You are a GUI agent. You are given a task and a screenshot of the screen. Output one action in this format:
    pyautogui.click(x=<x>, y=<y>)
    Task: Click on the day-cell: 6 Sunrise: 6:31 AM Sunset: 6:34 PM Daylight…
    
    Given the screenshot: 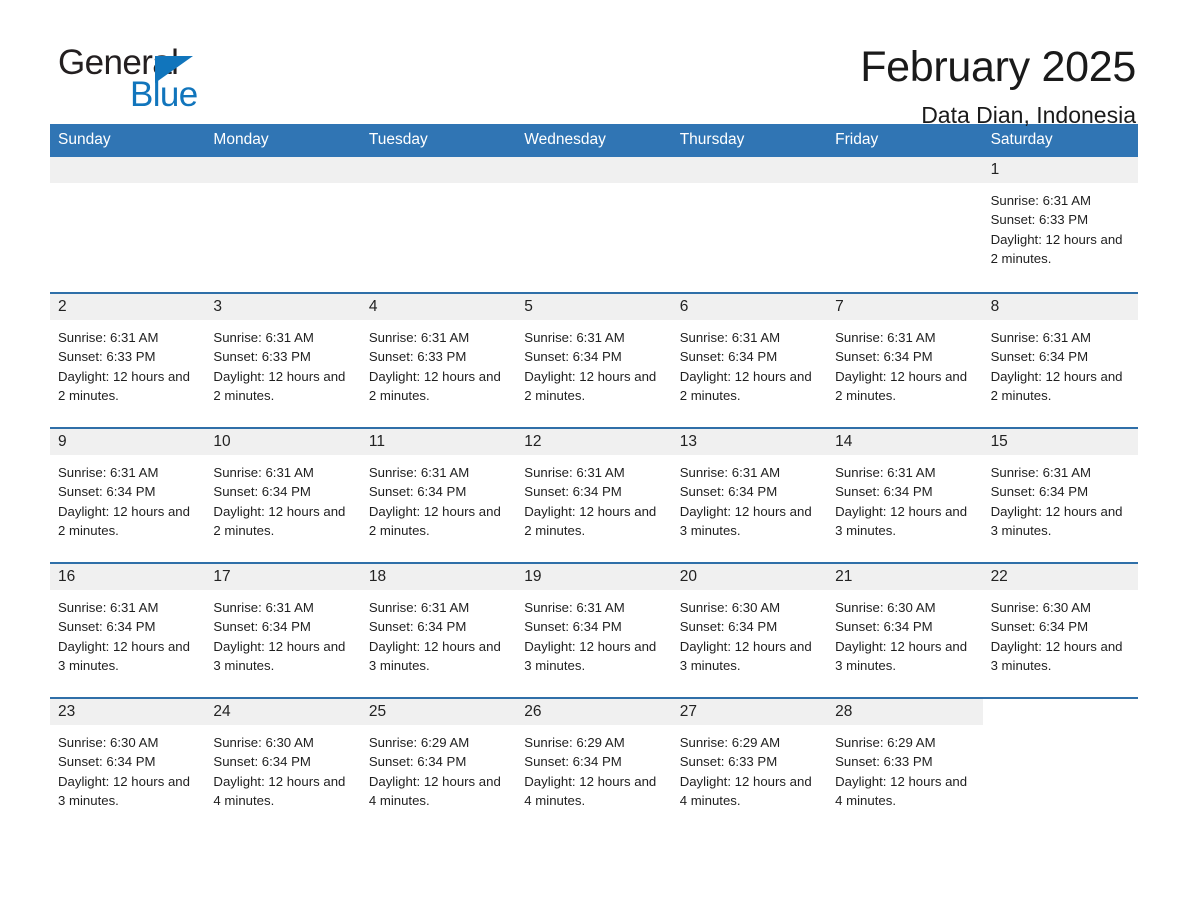 What is the action you would take?
    pyautogui.click(x=749, y=360)
    